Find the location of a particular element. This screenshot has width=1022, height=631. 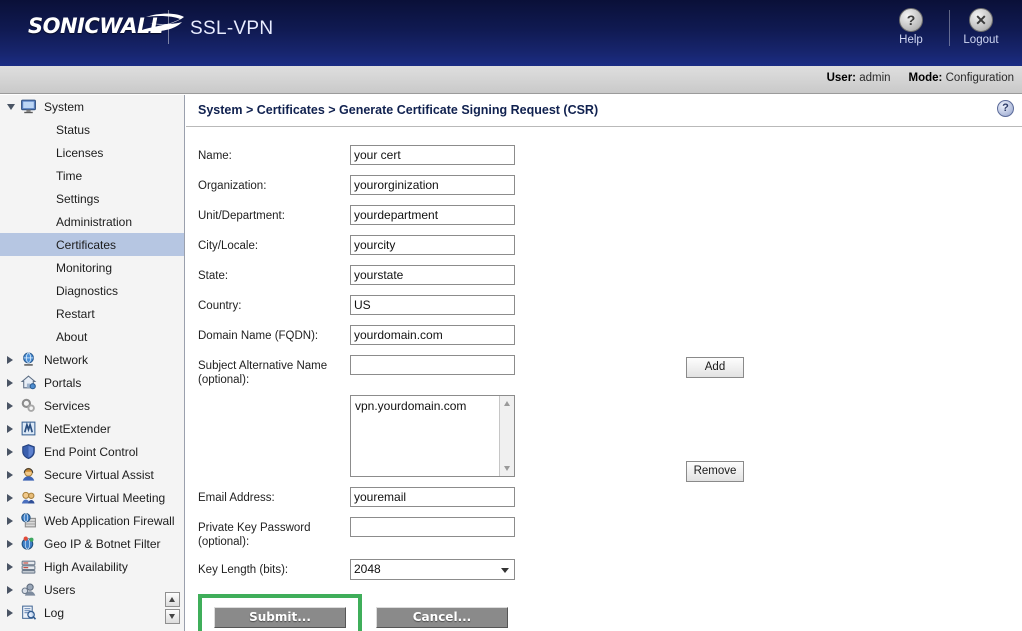

sidebar-item-monitoring: Monitoring is located at coordinates (92, 267).